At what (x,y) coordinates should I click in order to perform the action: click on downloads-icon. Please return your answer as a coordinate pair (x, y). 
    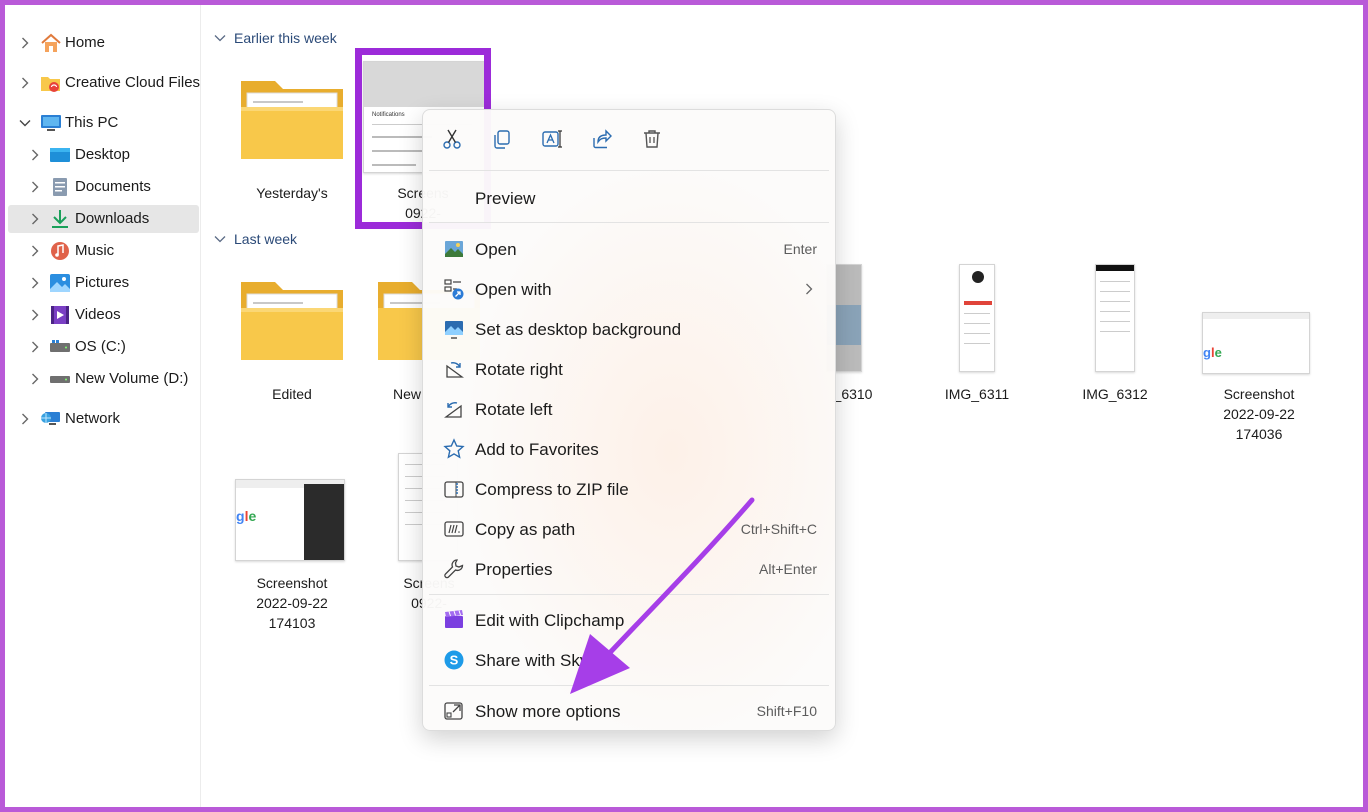
    Looking at the image, I should click on (59, 219).